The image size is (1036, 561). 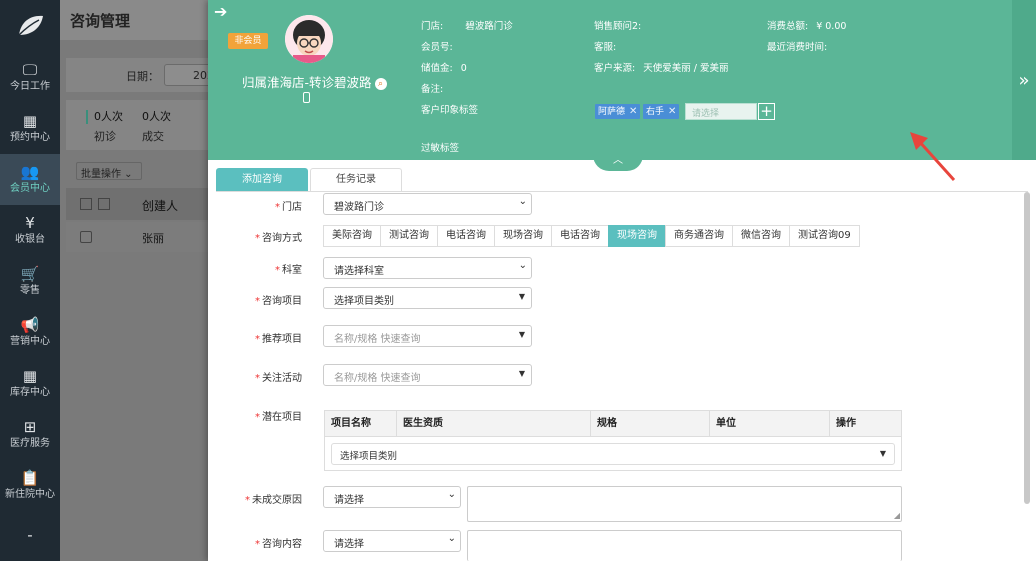 What do you see at coordinates (613, 454) in the screenshot?
I see `potential-project-select: 选择项目类别 ▼` at bounding box center [613, 454].